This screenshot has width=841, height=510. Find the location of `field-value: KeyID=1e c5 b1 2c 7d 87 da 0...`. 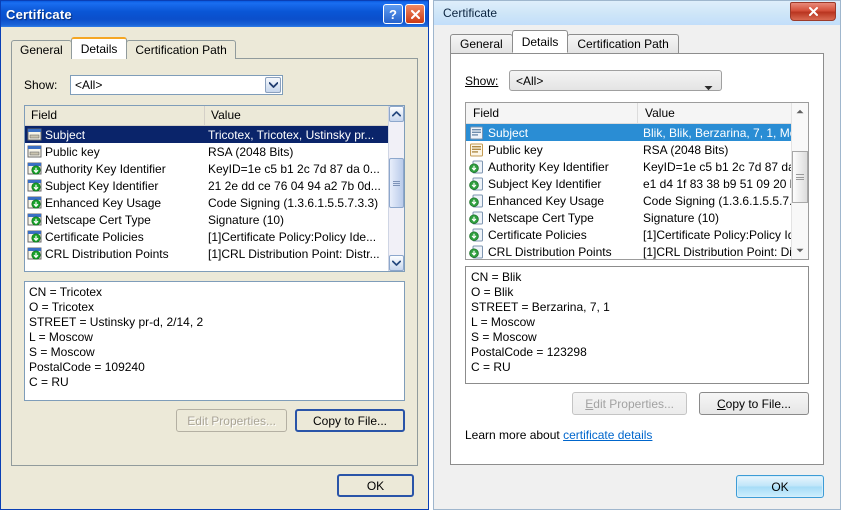

field-value: KeyID=1e c5 b1 2c 7d 87 da 0... is located at coordinates (294, 168).